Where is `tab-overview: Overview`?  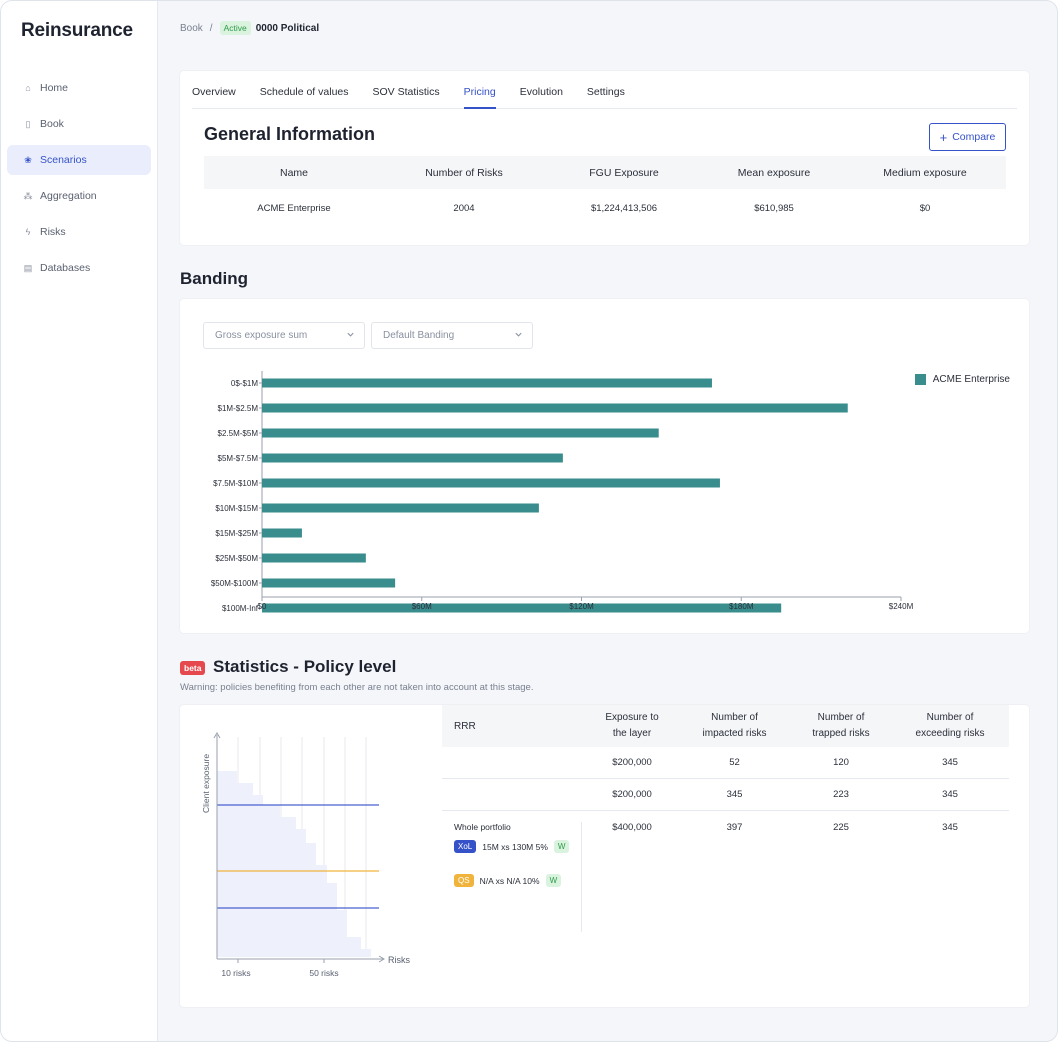 tab-overview: Overview is located at coordinates (214, 94).